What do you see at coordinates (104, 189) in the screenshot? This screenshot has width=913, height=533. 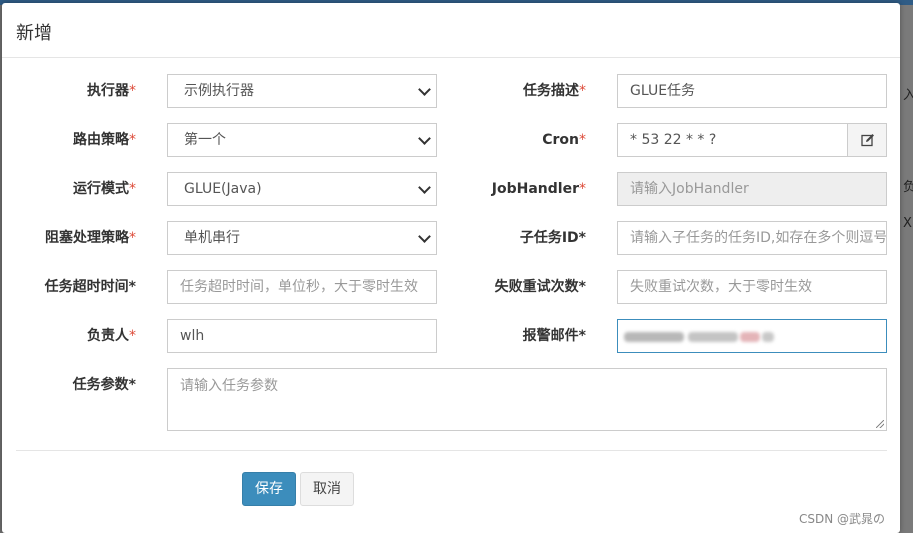 I see `run-mode-label: 运行模式*` at bounding box center [104, 189].